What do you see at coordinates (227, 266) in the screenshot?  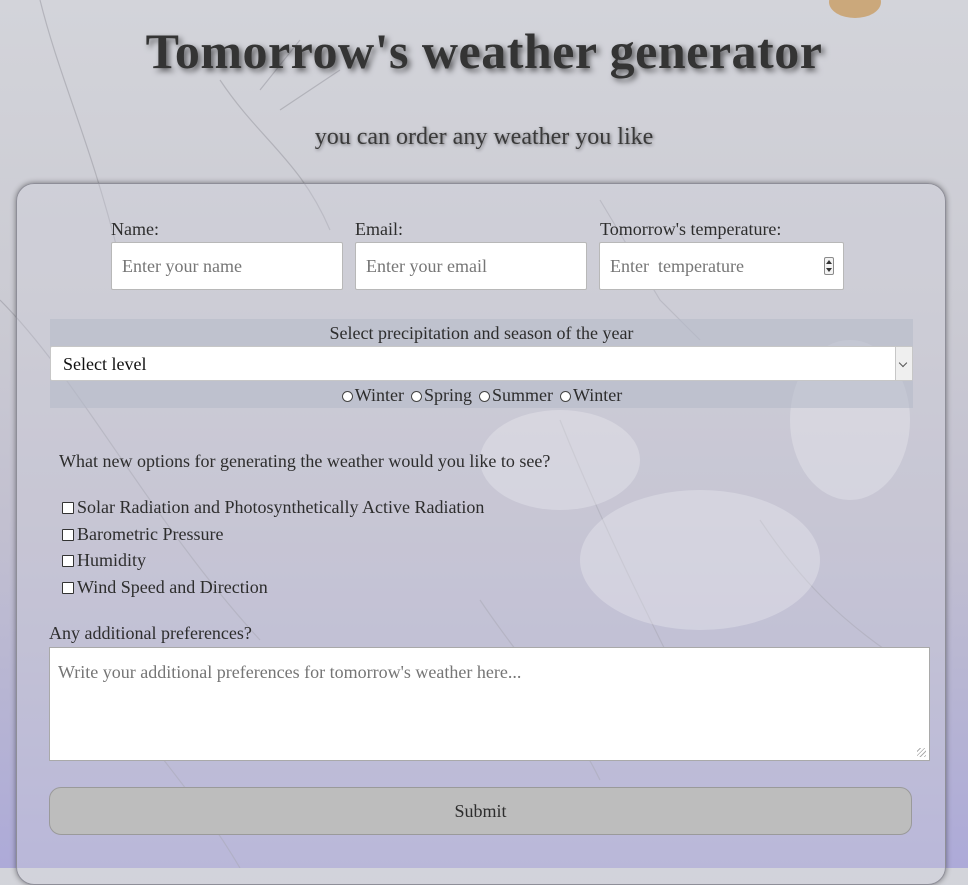 I see `name-input` at bounding box center [227, 266].